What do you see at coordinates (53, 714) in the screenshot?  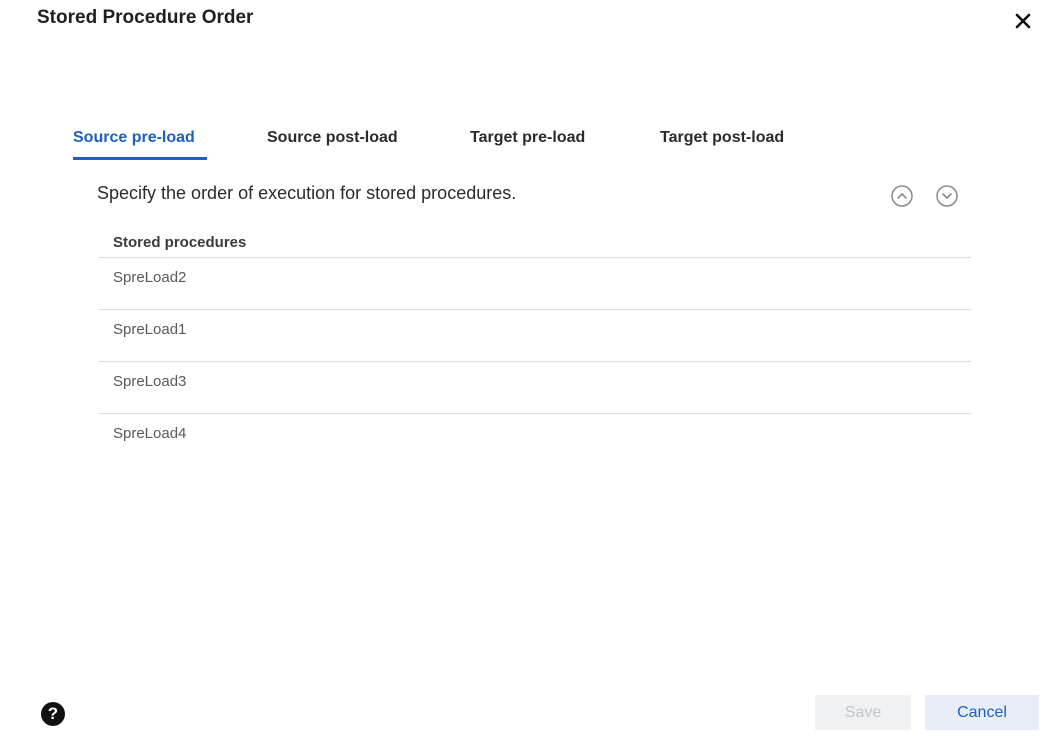 I see `help-icon: ?` at bounding box center [53, 714].